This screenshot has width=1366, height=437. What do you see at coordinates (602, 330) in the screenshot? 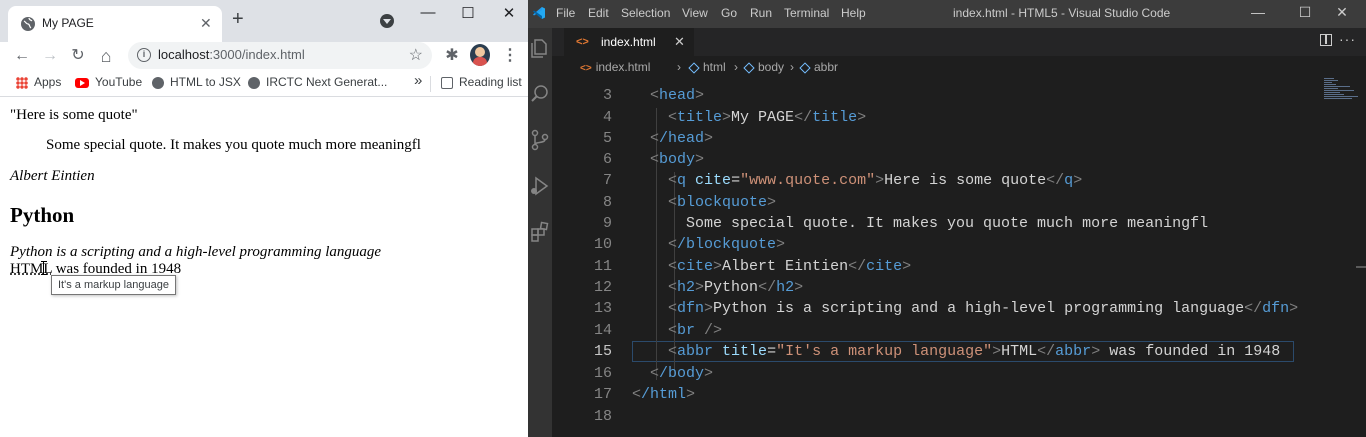
I see `line-number: 14` at bounding box center [602, 330].